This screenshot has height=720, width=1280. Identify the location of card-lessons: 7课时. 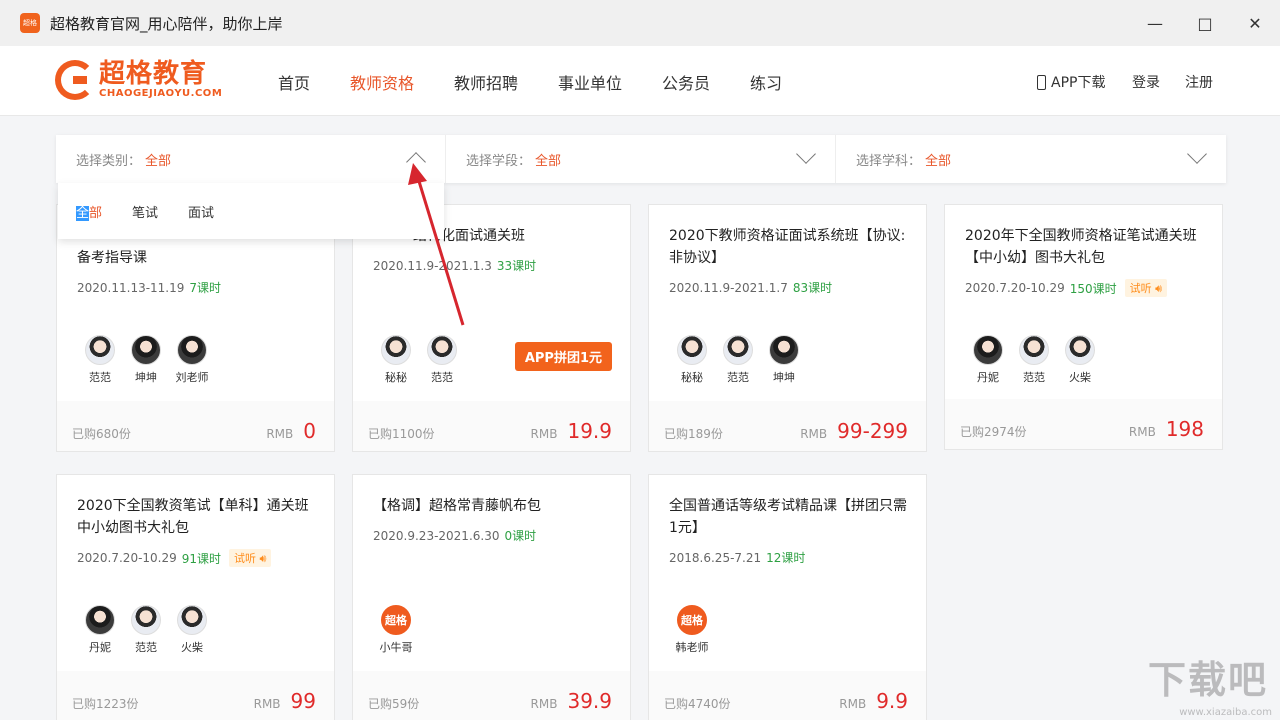
(205, 288).